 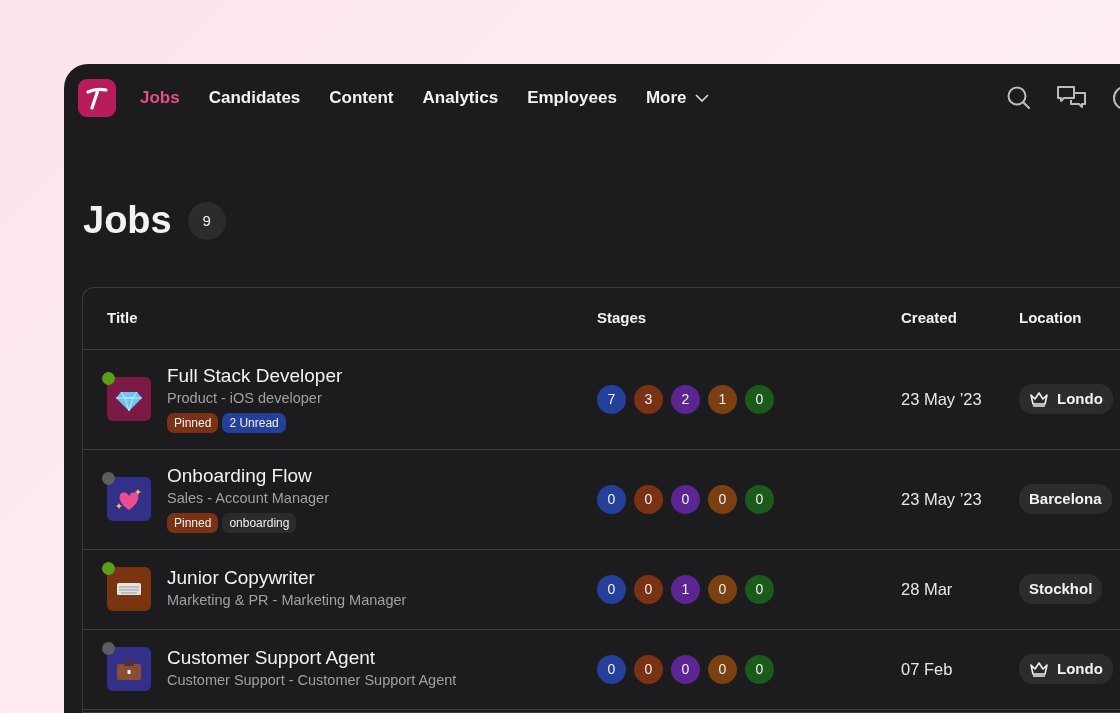 What do you see at coordinates (287, 578) in the screenshot?
I see `job-title: Junior Copywriter` at bounding box center [287, 578].